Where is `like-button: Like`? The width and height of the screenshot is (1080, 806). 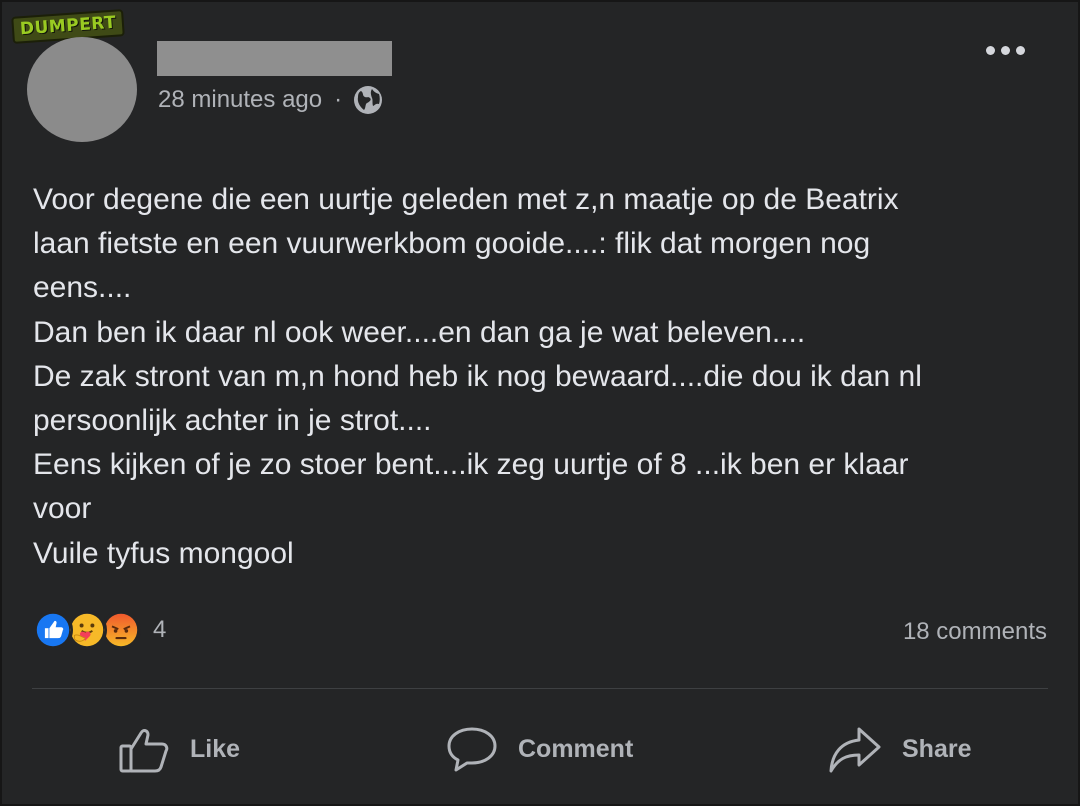
like-button: Like is located at coordinates (179, 749).